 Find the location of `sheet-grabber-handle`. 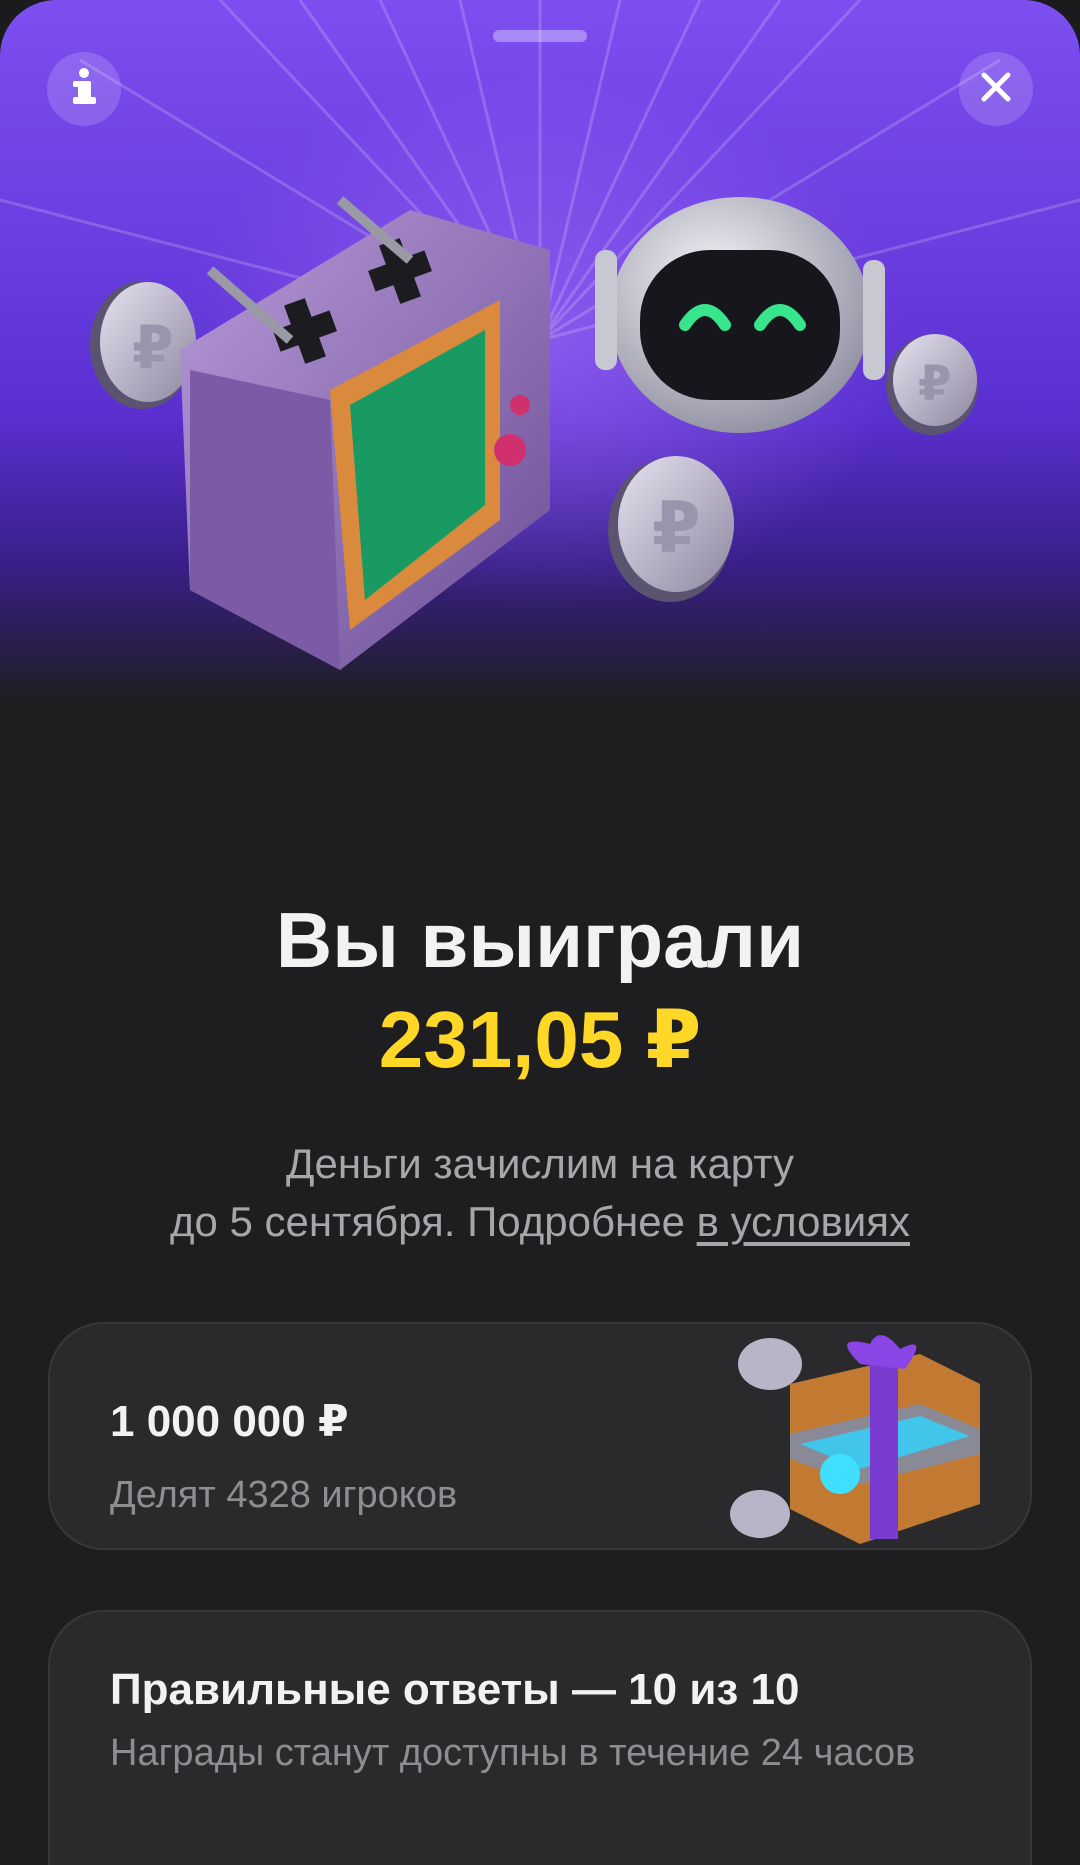

sheet-grabber-handle is located at coordinates (540, 36).